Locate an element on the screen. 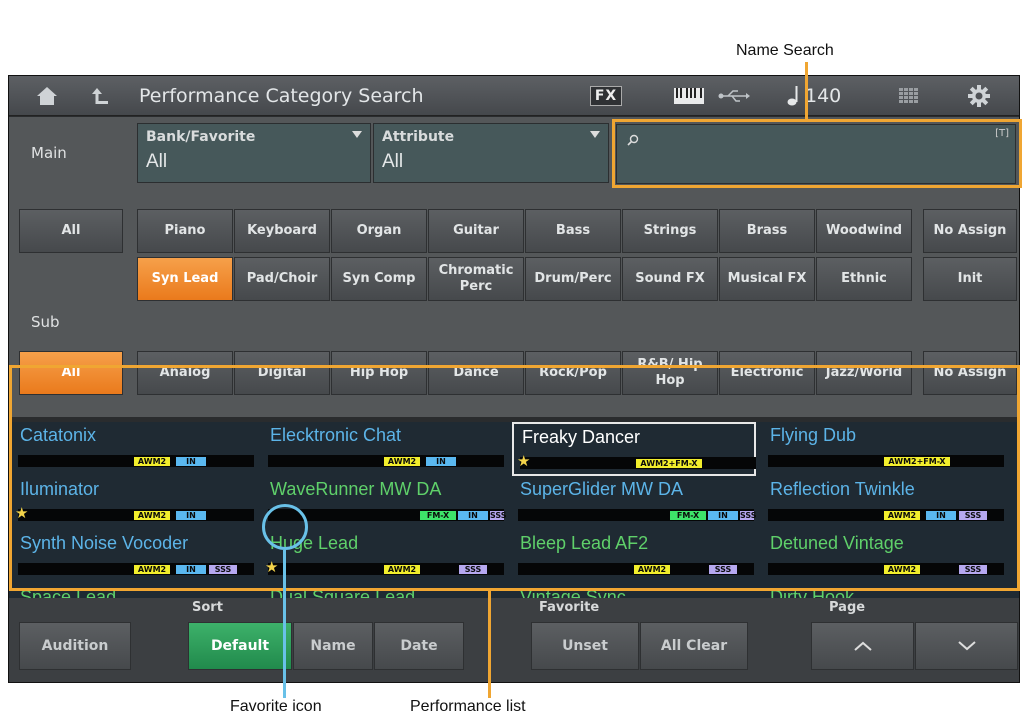 The height and width of the screenshot is (716, 1023). main-category-button: Strings is located at coordinates (670, 231).